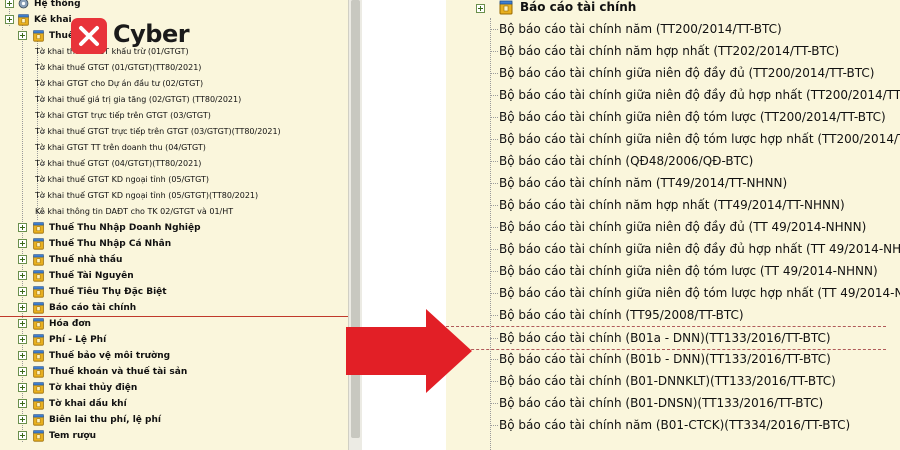  I want to click on tree-header-label: Báo cáo tài chính, so click(578, 7).